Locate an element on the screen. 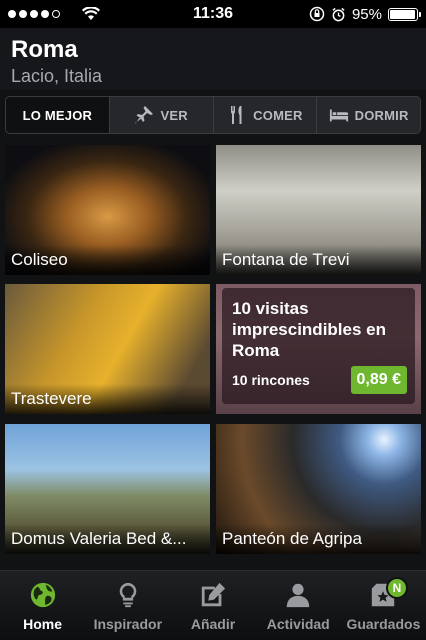 Image resolution: width=426 pixels, height=640 pixels. tab-comer: COMER is located at coordinates (264, 115).